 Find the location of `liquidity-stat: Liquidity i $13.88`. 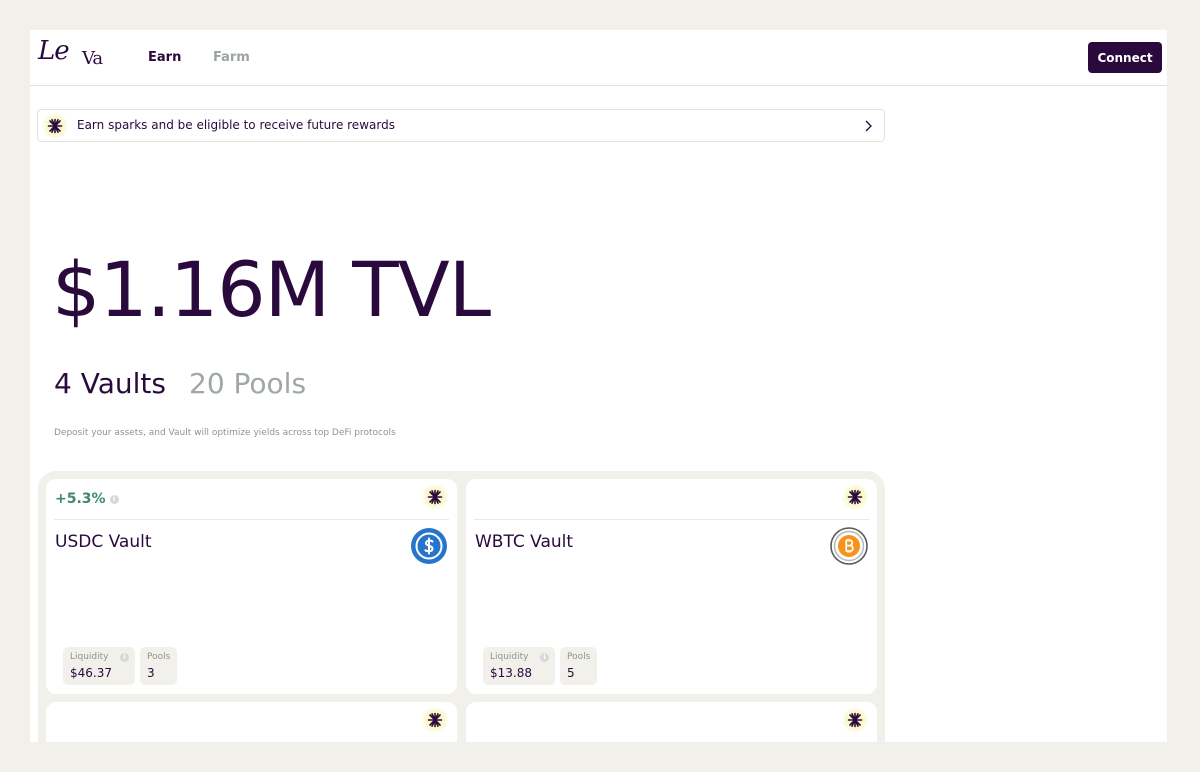

liquidity-stat: Liquidity i $13.88 is located at coordinates (519, 666).